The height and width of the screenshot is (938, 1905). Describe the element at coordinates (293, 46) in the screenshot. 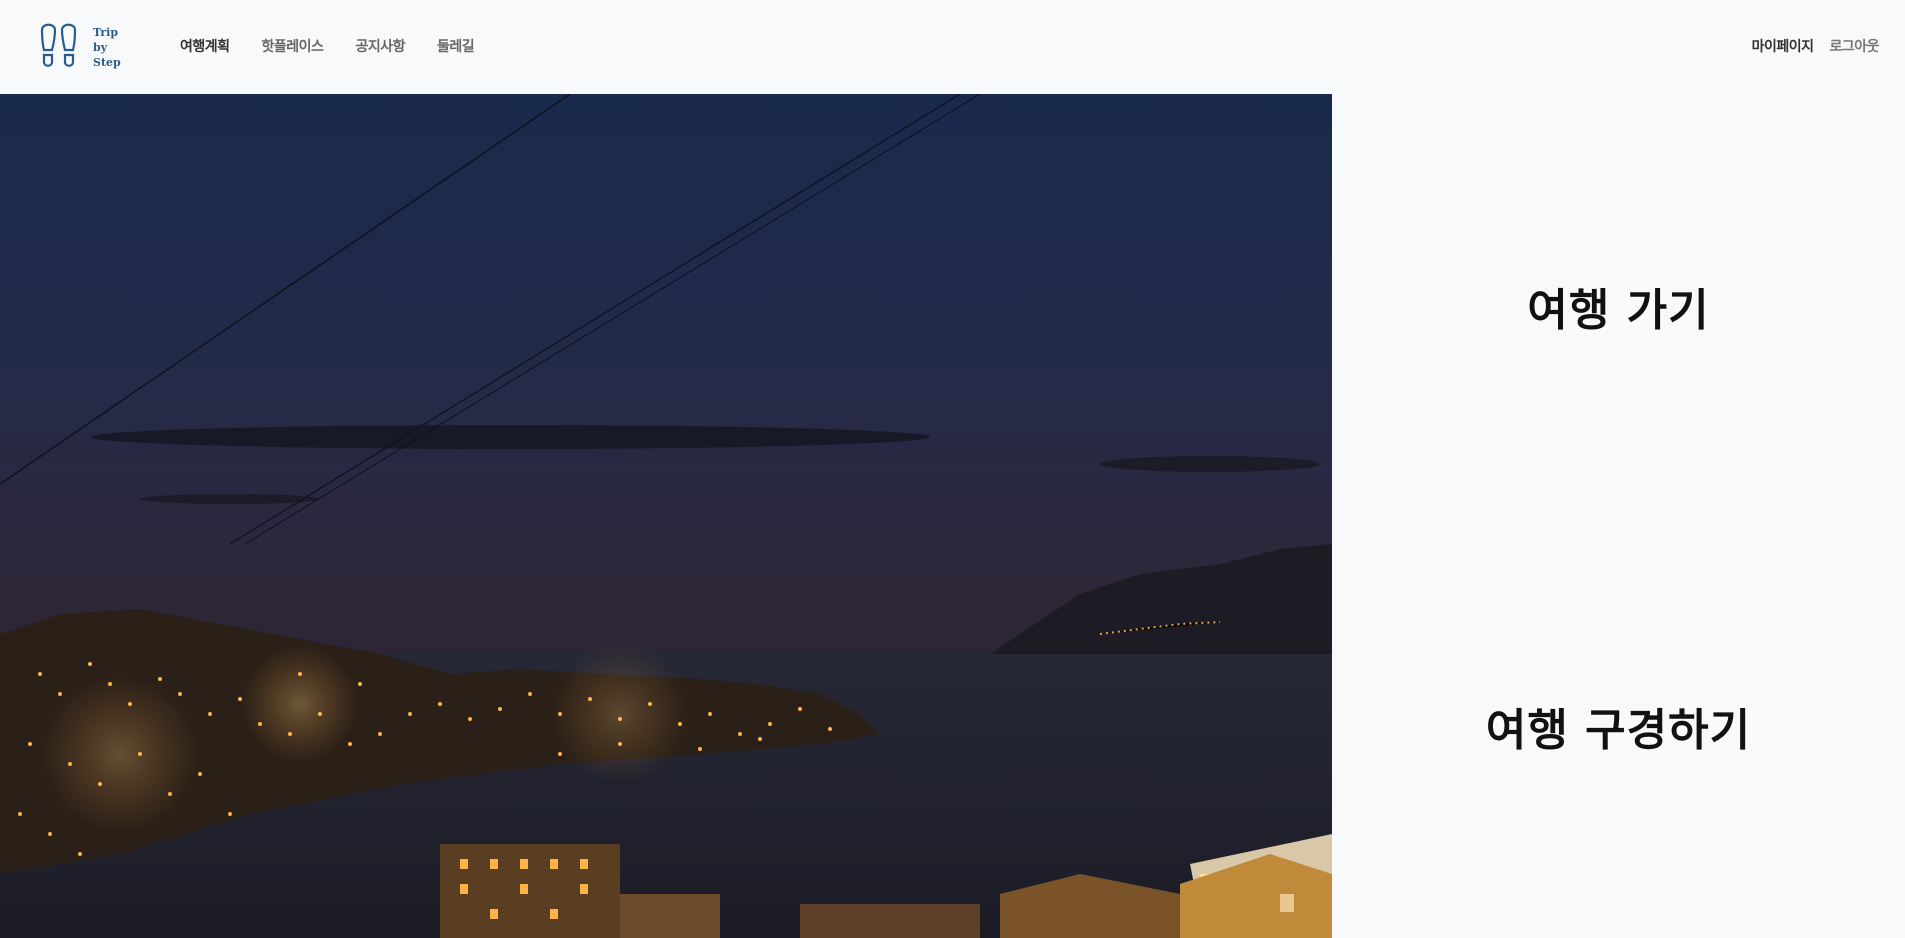

I see `nav-item-hot-place: 핫플레이스` at that location.